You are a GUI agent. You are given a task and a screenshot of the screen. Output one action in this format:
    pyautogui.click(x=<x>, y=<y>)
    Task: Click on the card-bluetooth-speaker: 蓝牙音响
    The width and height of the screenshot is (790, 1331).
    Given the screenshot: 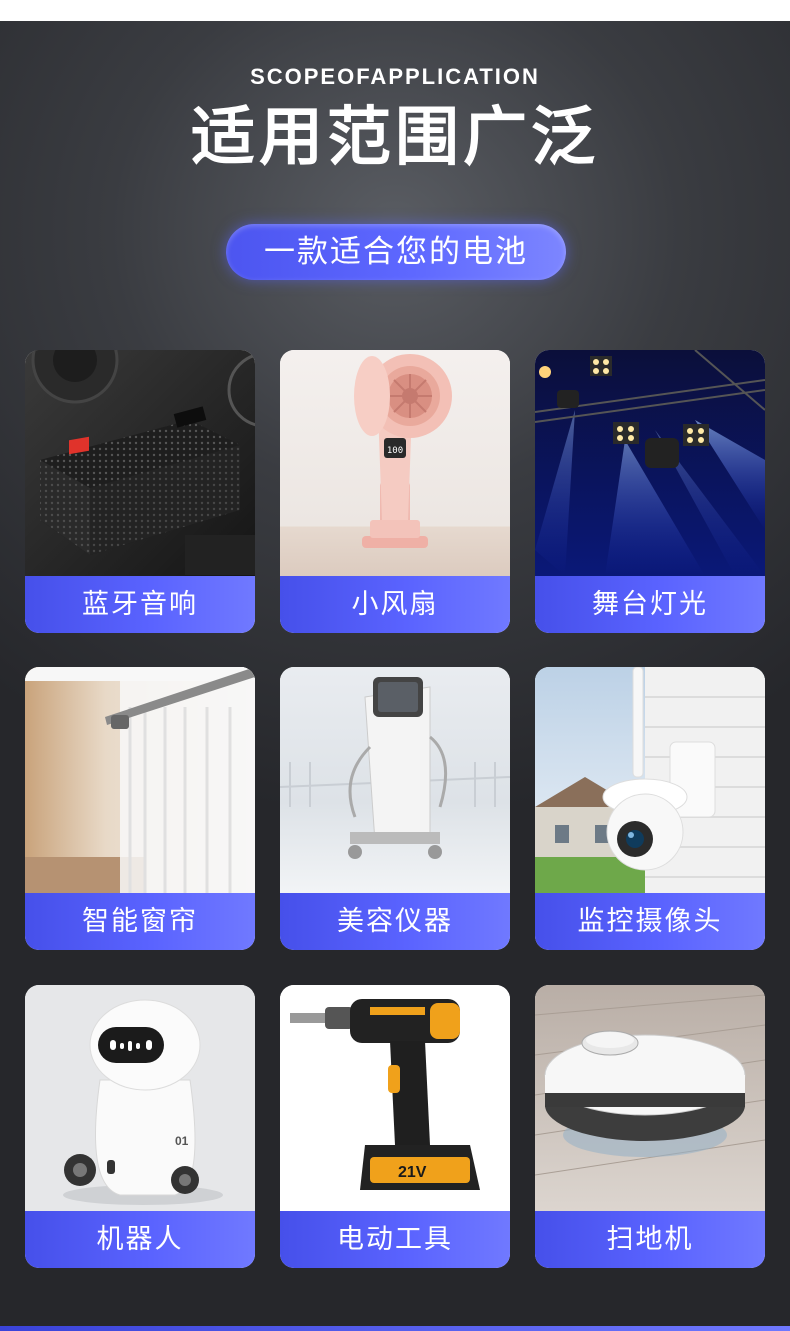 What is the action you would take?
    pyautogui.click(x=140, y=491)
    